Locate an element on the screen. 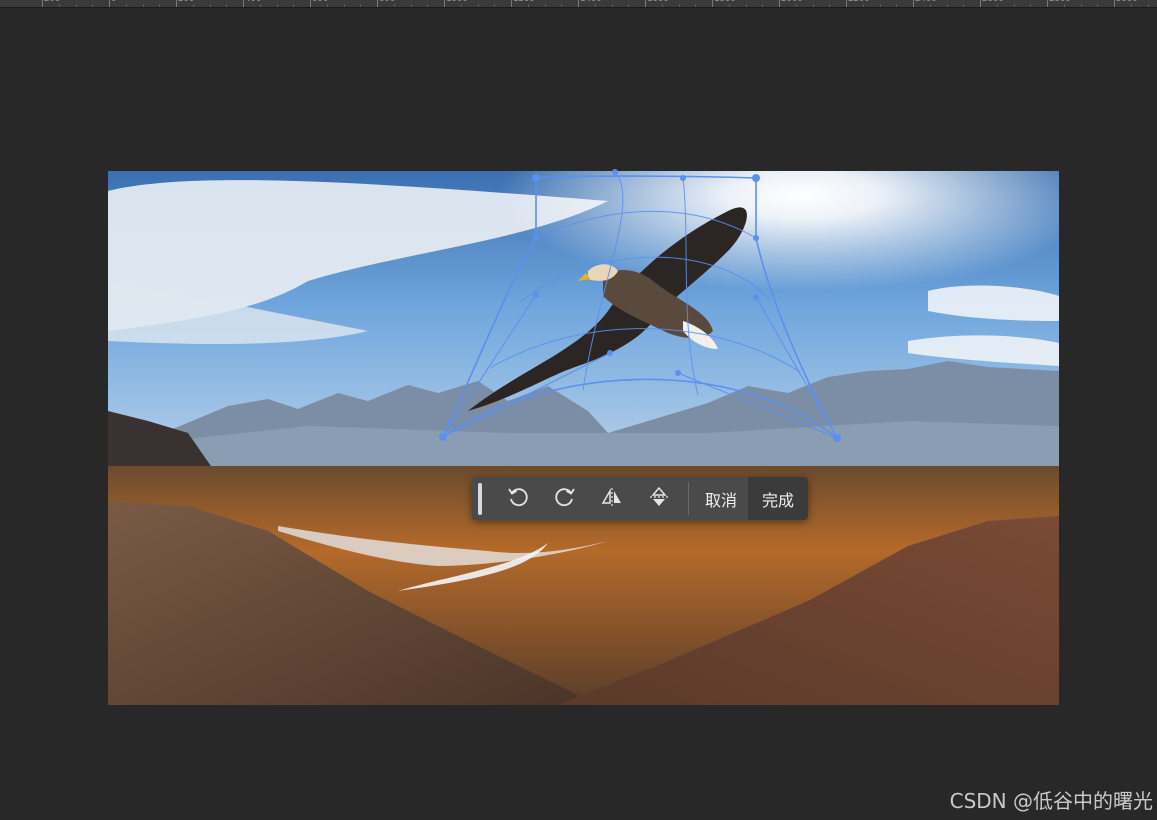 The height and width of the screenshot is (820, 1157). flip-vertical-button is located at coordinates (658, 498).